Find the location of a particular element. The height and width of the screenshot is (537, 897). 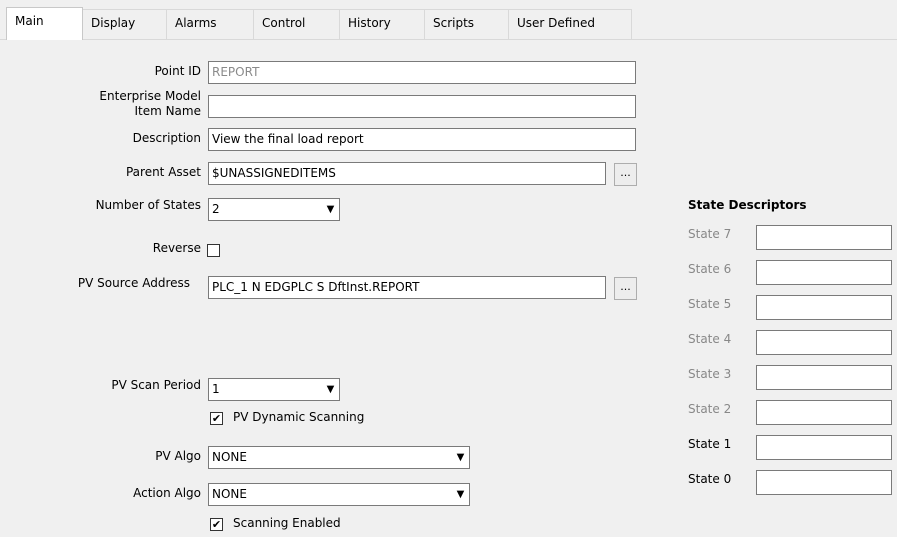

state-3-field is located at coordinates (824, 377).